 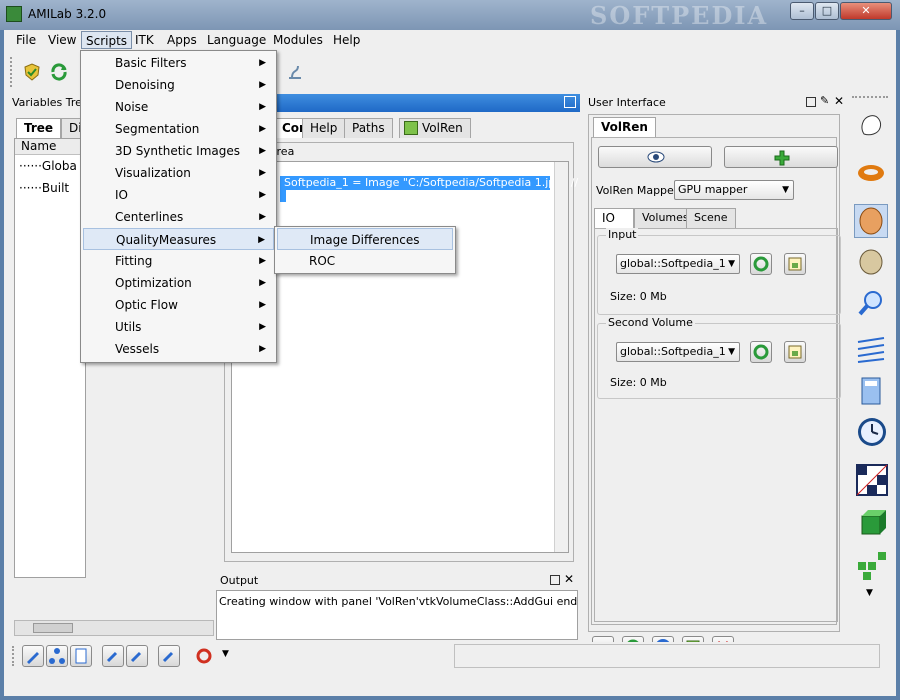 I want to click on add-button, so click(x=781, y=157).